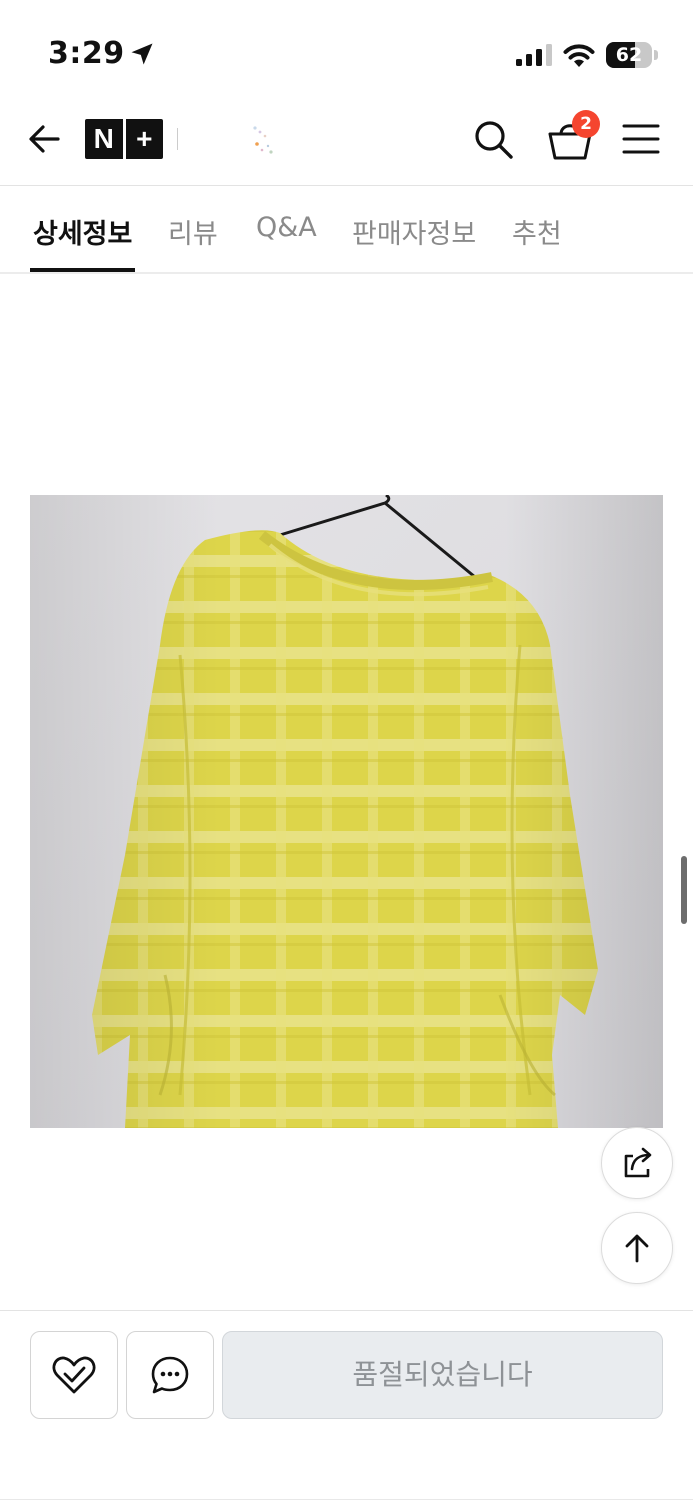  Describe the element at coordinates (537, 231) in the screenshot. I see `tab-recommend: 추천` at that location.